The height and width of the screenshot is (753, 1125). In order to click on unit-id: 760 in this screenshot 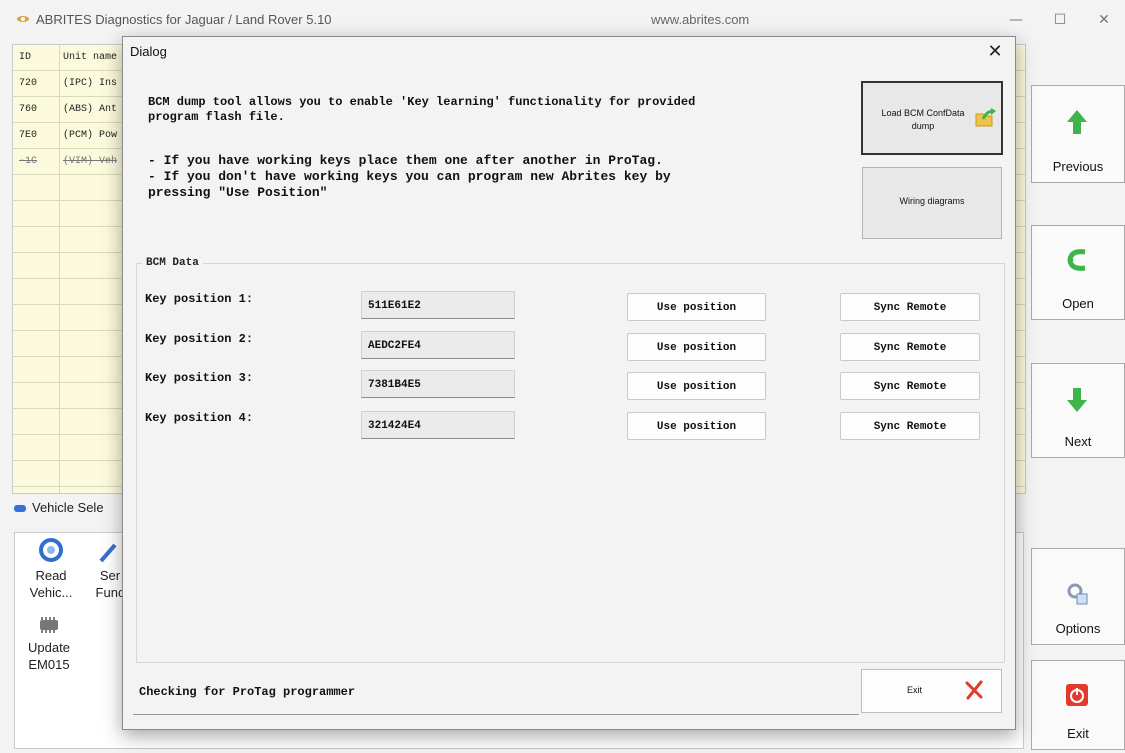, I will do `click(28, 109)`.